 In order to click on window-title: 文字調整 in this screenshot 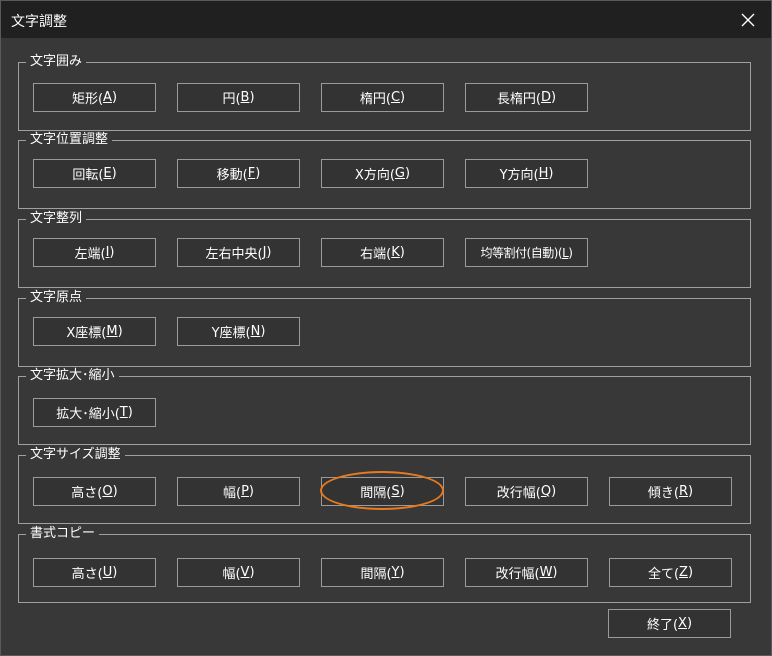, I will do `click(39, 22)`.